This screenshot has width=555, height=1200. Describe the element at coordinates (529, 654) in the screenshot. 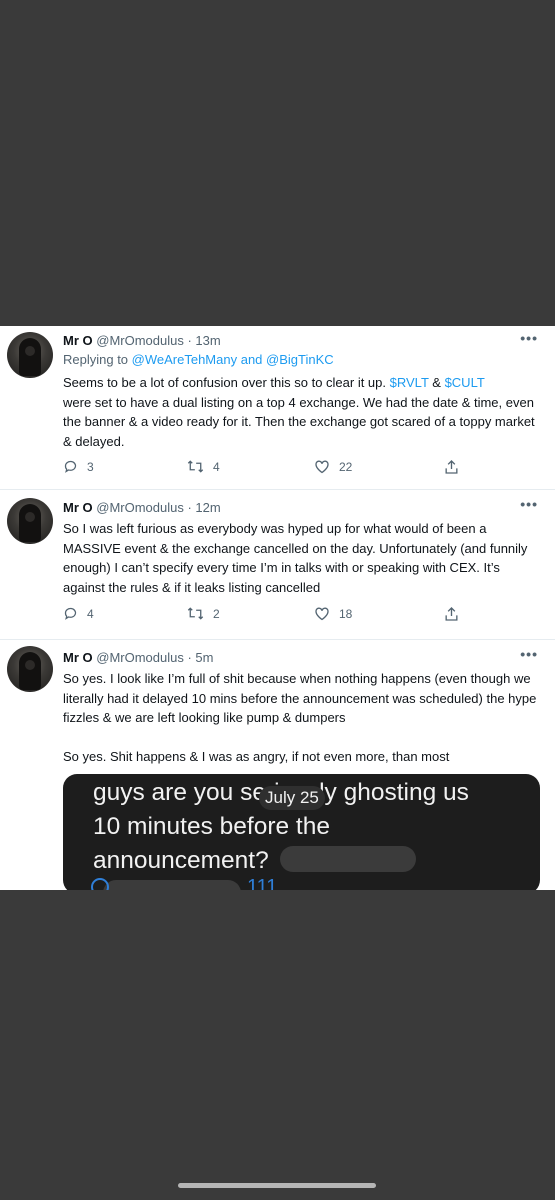

I see `more-icon: •••` at that location.